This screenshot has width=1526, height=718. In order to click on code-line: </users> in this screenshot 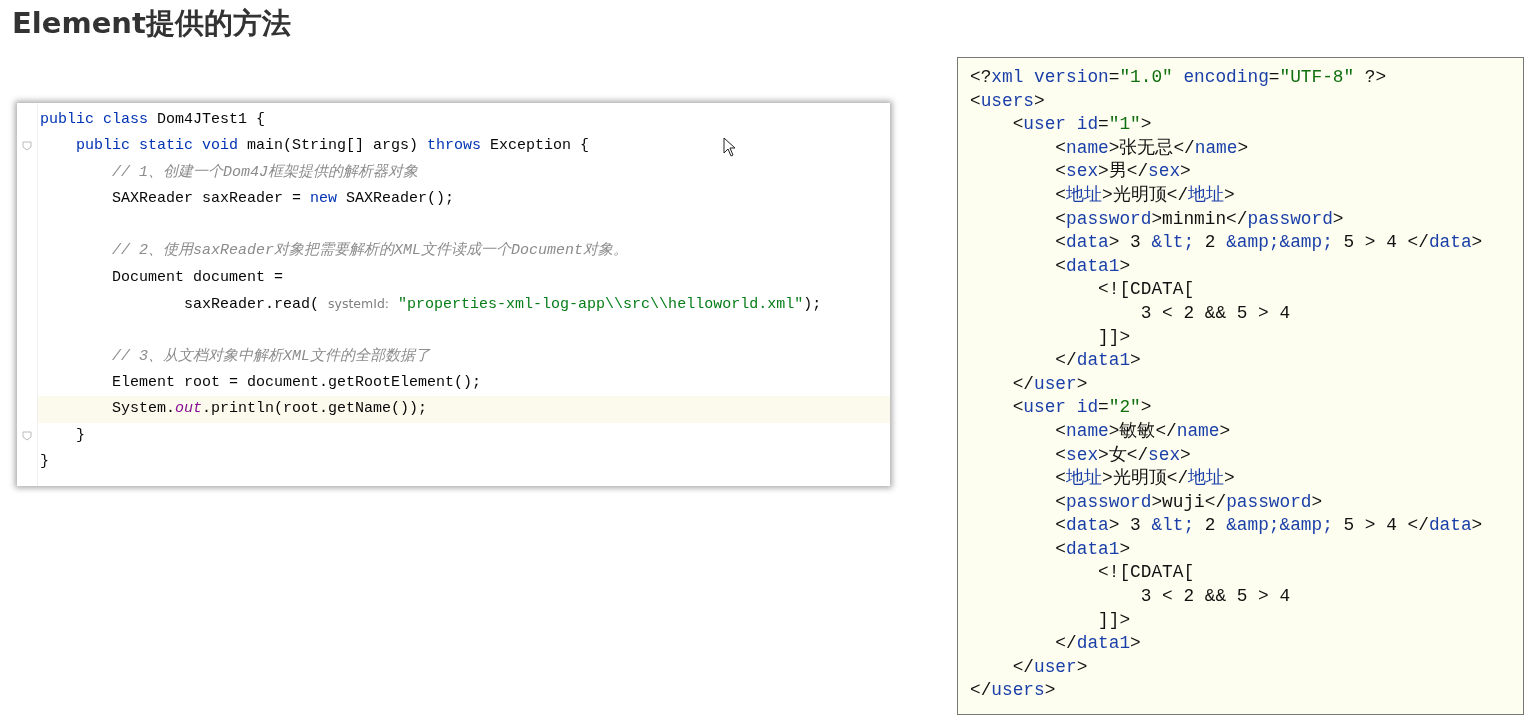, I will do `click(1013, 691)`.